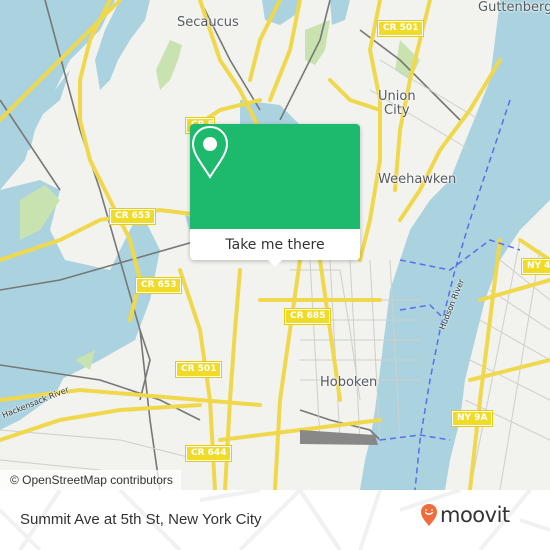 This screenshot has height=550, width=550. What do you see at coordinates (275, 176) in the screenshot?
I see `popup-header` at bounding box center [275, 176].